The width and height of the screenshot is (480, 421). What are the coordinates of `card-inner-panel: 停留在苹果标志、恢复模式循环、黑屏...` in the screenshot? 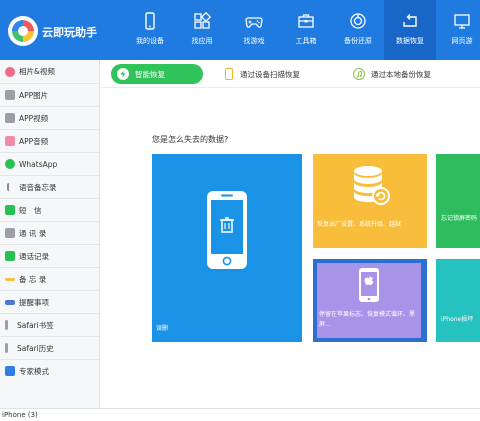 It's located at (369, 300).